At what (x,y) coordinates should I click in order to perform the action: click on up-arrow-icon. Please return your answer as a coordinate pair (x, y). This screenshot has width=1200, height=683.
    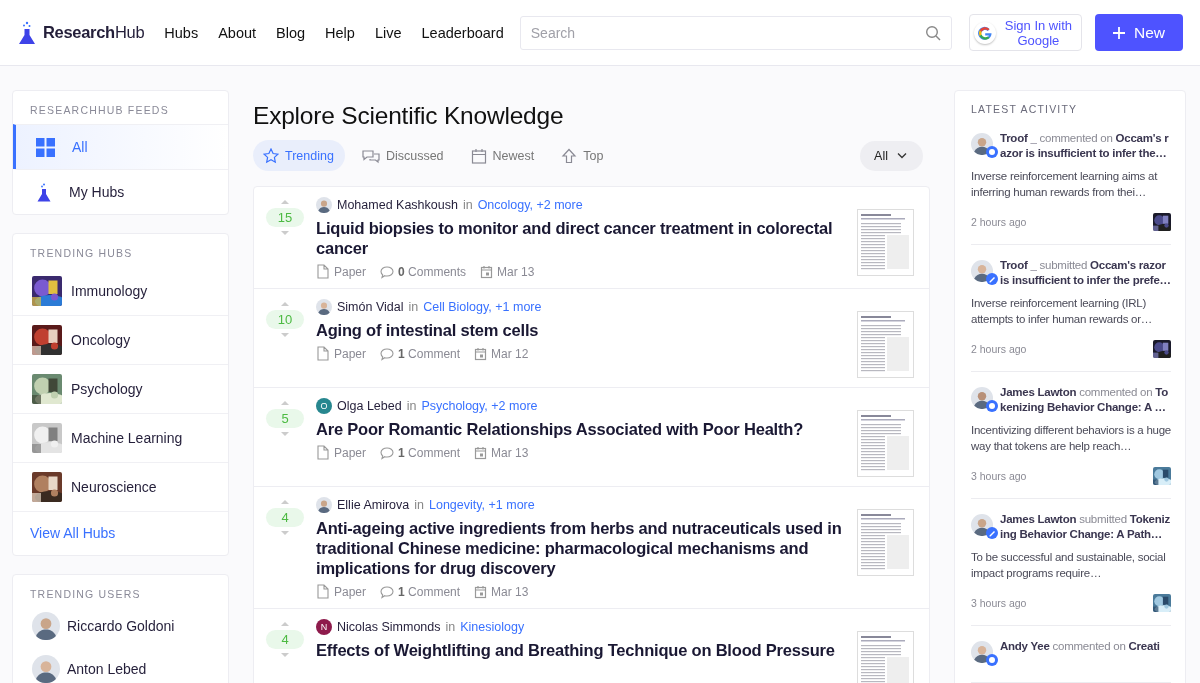
    Looking at the image, I should click on (569, 155).